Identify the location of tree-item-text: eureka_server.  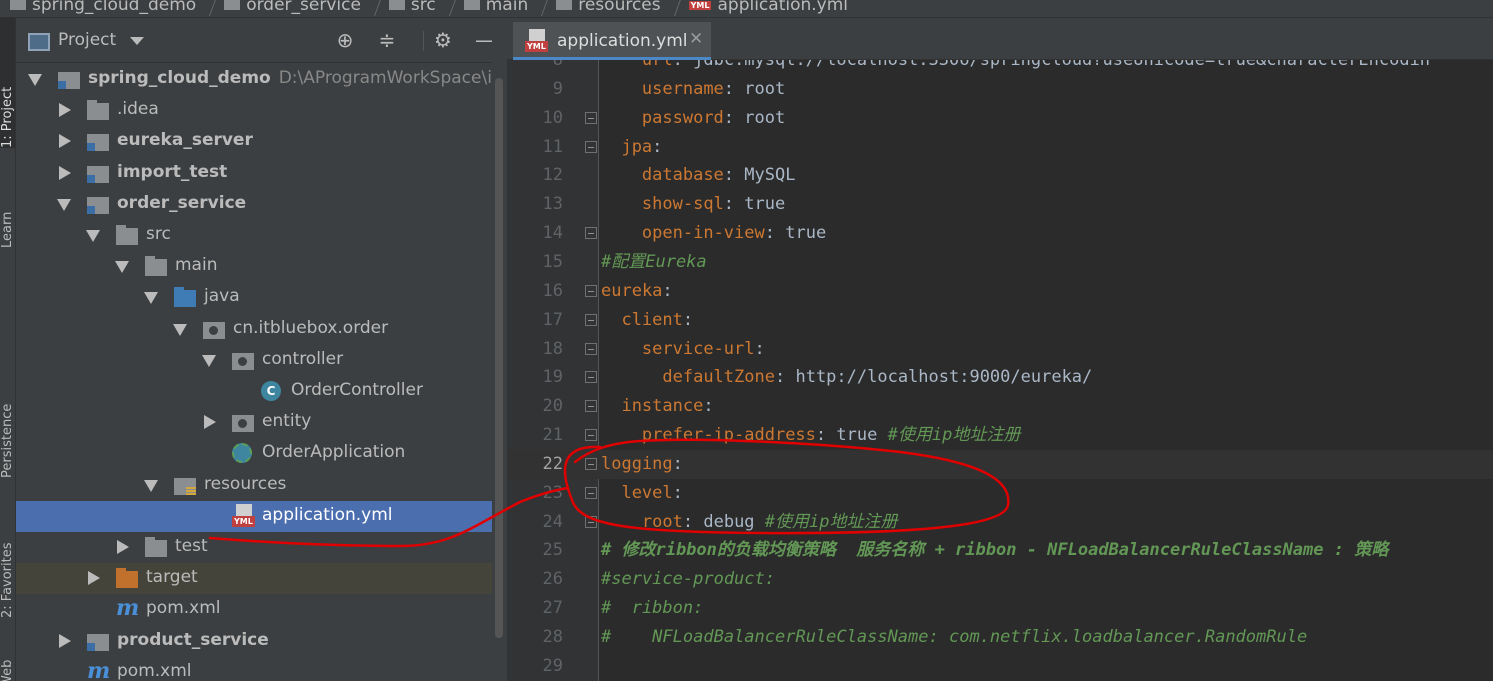
(185, 140).